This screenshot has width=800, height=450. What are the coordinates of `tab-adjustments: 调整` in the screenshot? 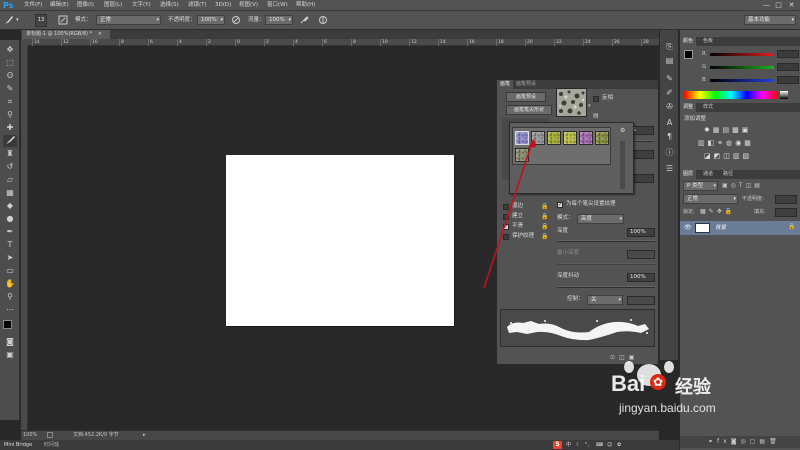 It's located at (688, 107).